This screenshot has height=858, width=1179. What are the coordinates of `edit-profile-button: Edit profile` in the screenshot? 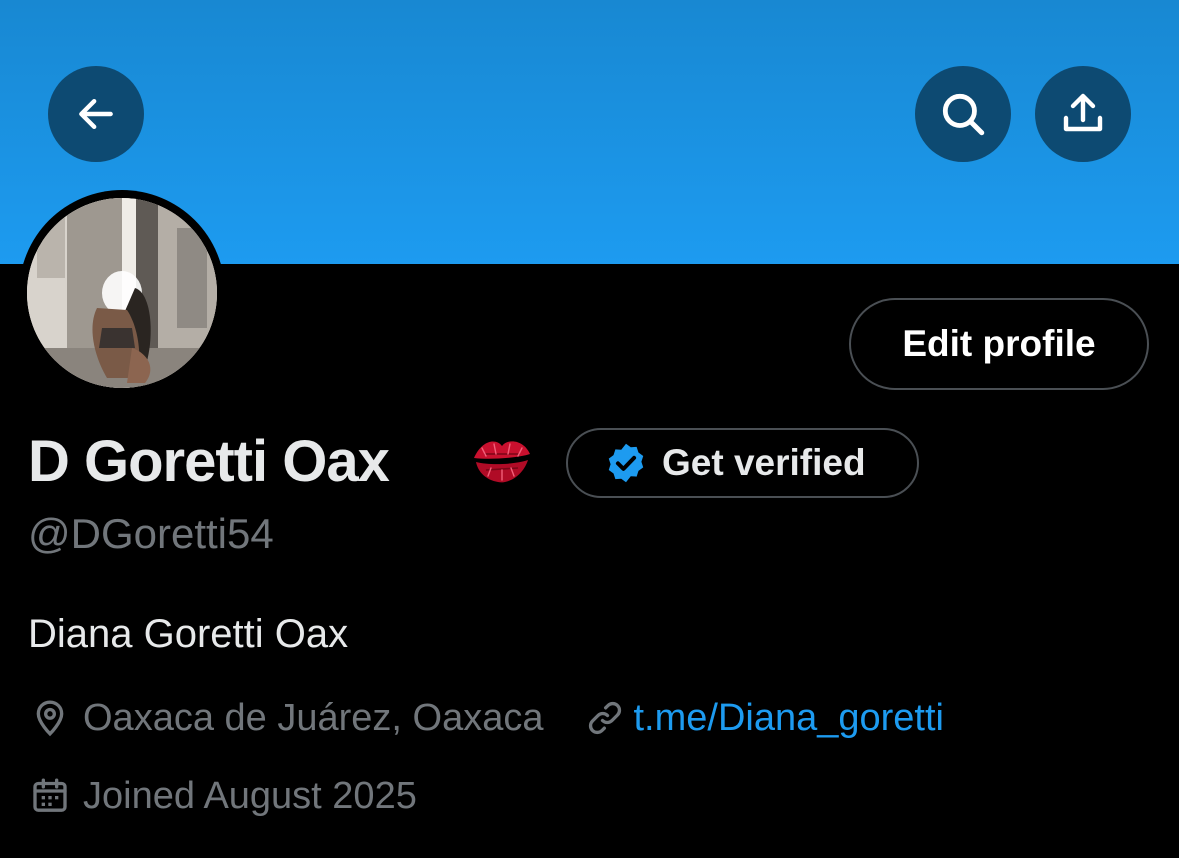 It's located at (999, 344).